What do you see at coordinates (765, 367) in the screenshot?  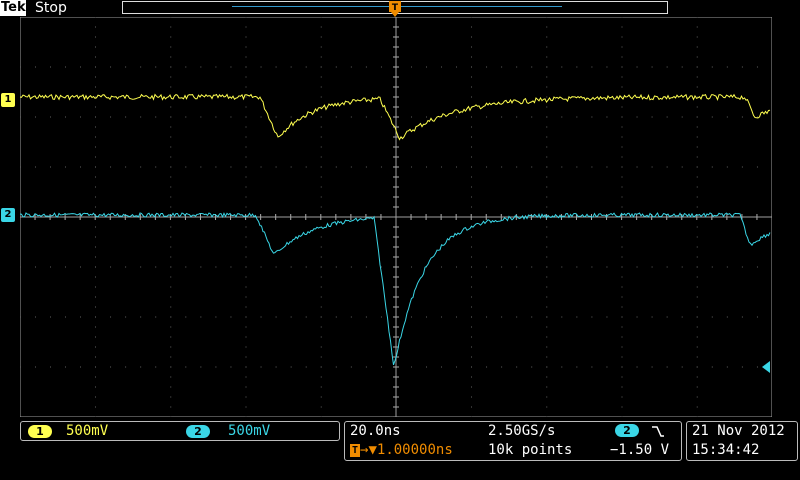 I see `trigger-level-marker` at bounding box center [765, 367].